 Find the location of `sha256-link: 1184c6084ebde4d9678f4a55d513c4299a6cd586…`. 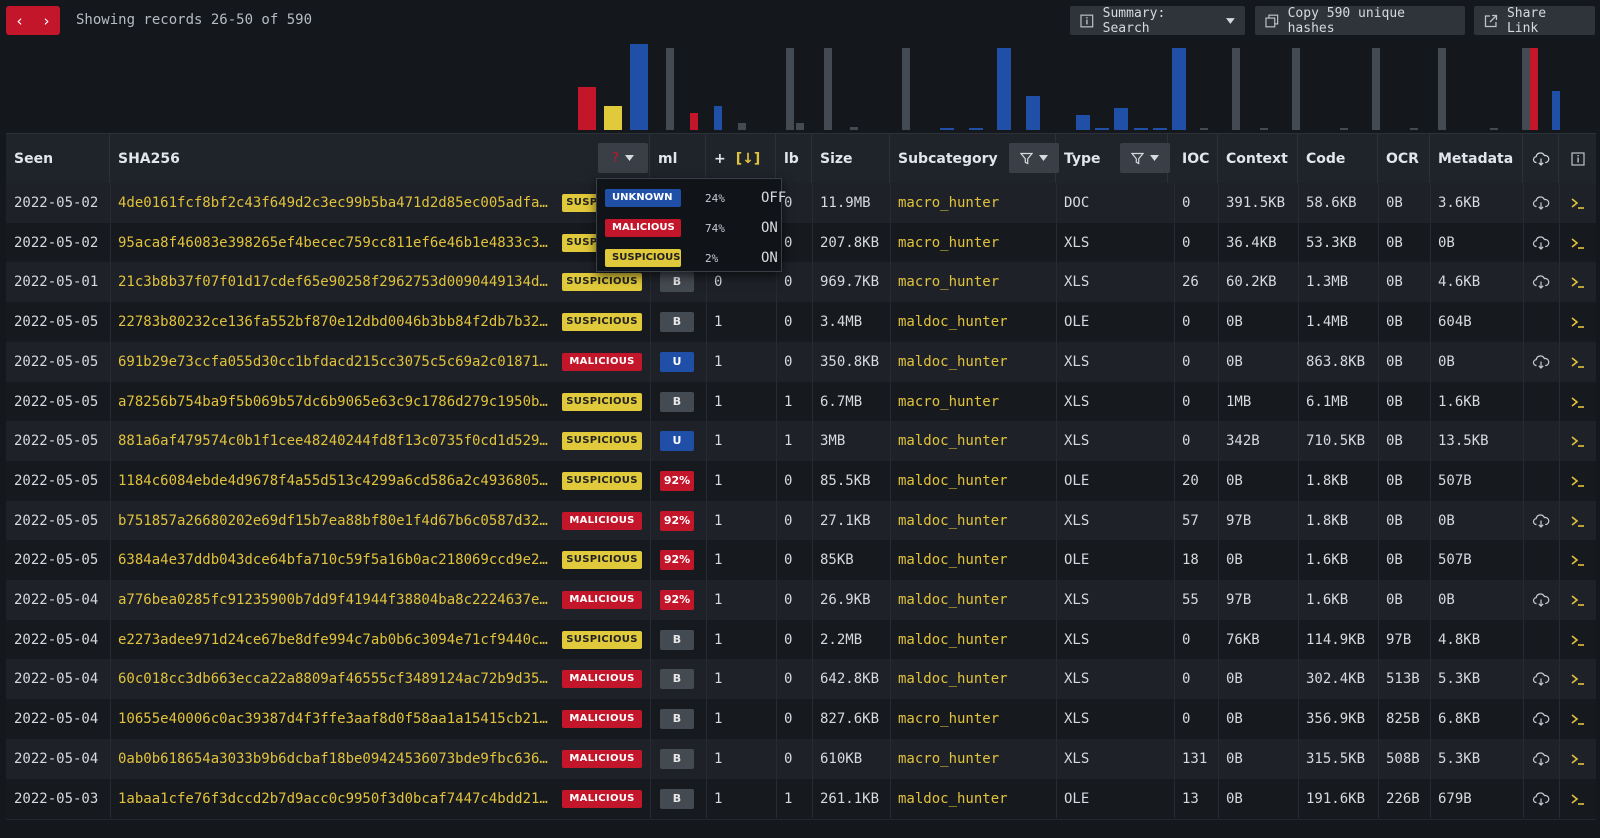

sha256-link: 1184c6084ebde4d9678f4a55d513c4299a6cd586… is located at coordinates (355, 481).